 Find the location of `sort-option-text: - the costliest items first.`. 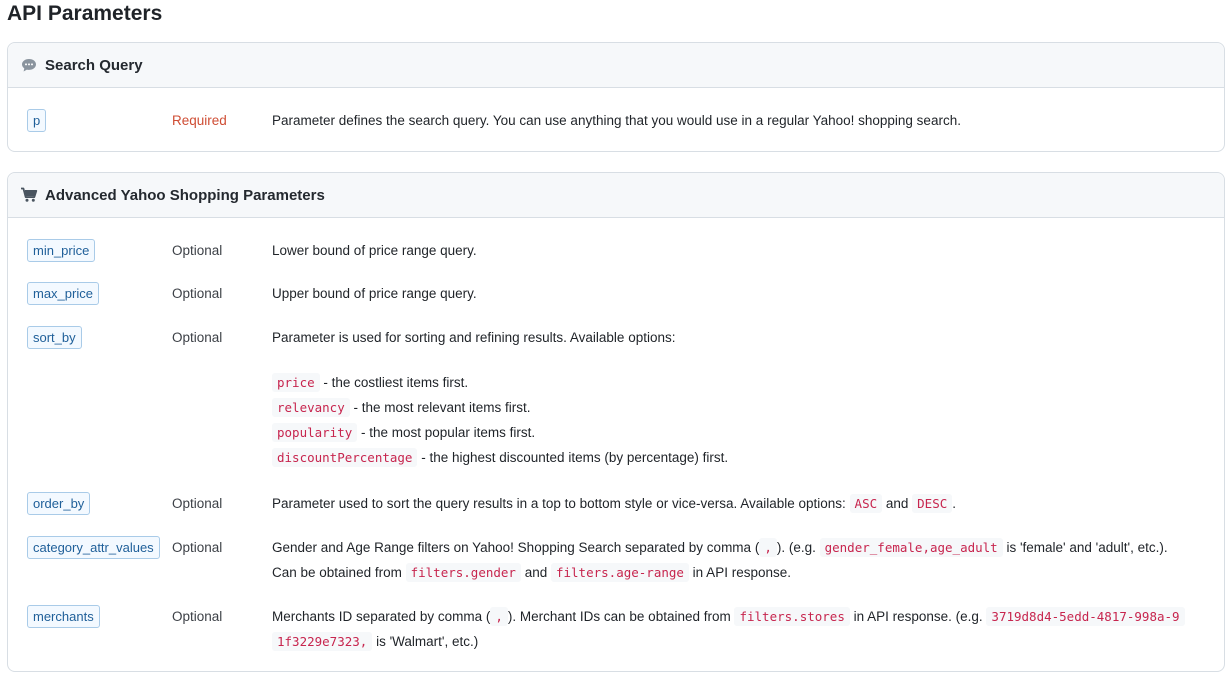

sort-option-text: - the costliest items first. is located at coordinates (394, 382).